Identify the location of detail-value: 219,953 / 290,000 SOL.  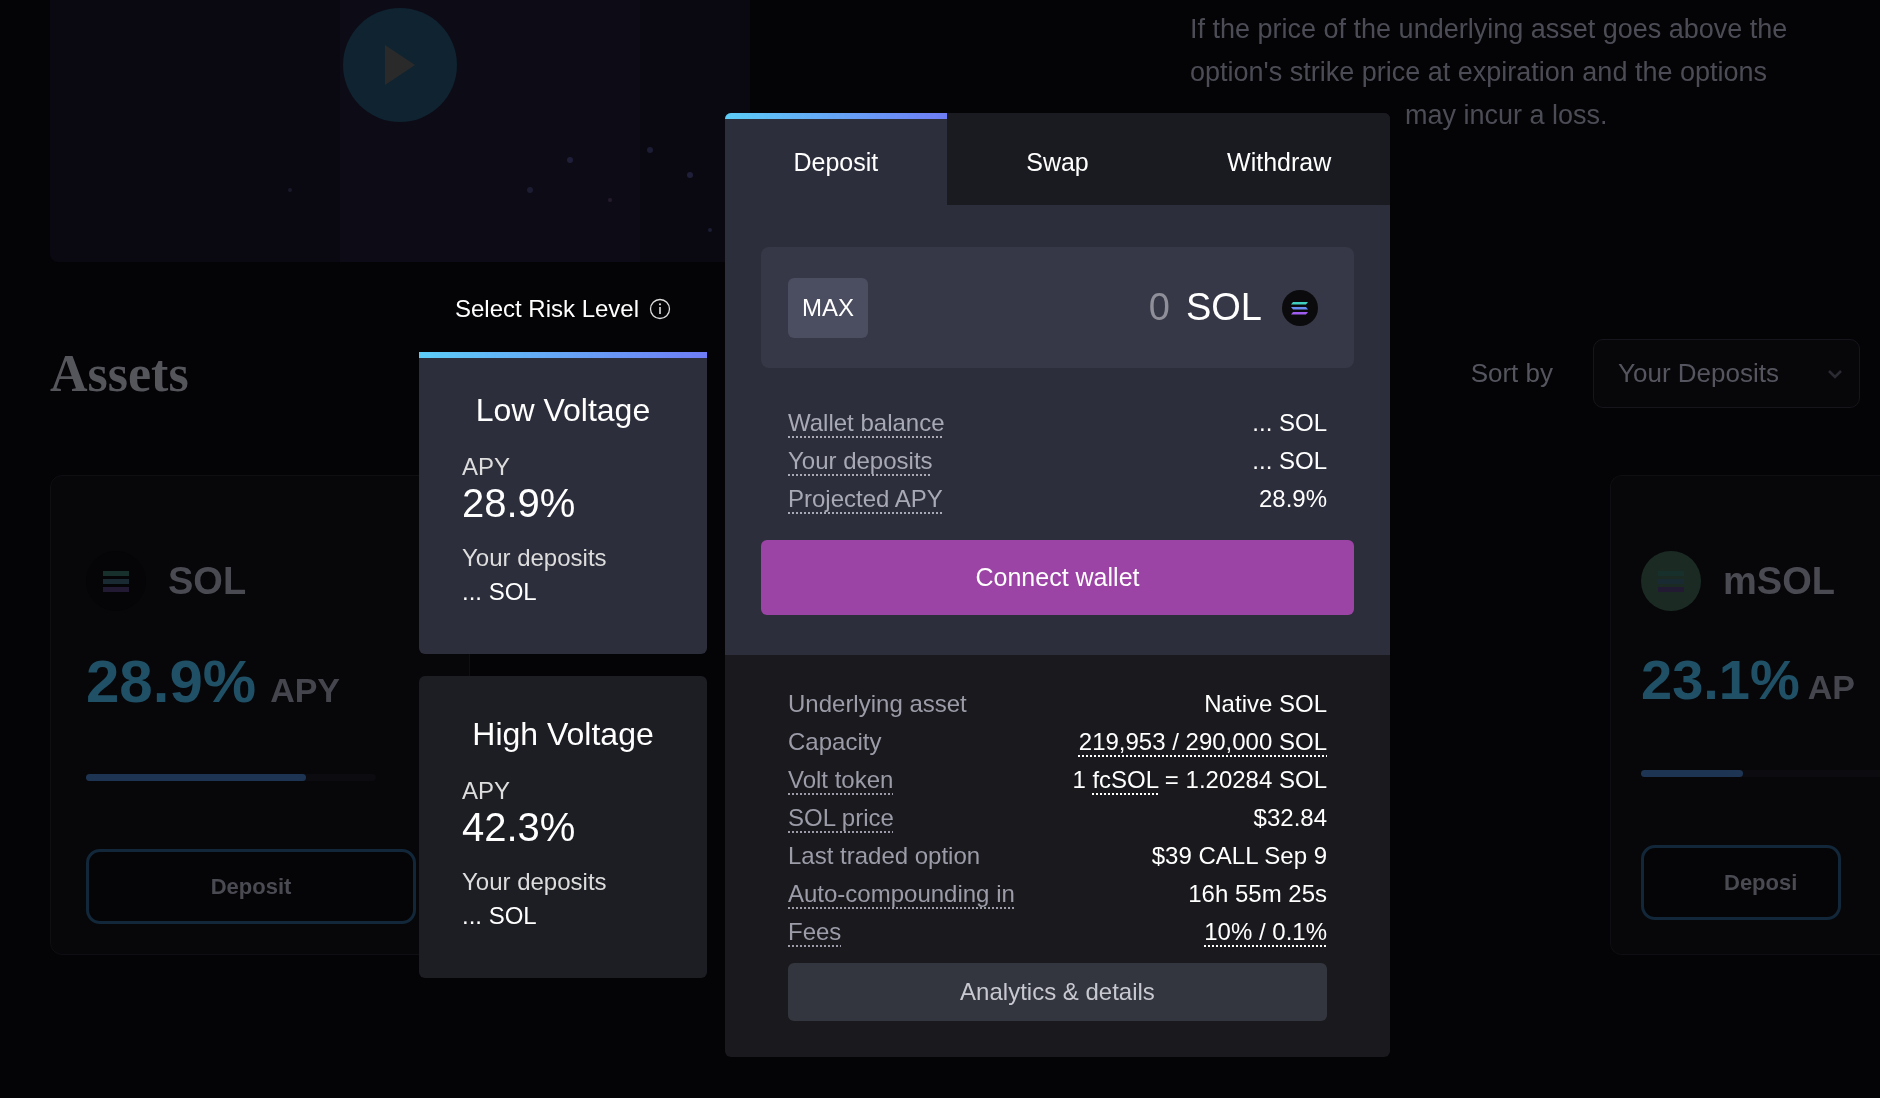
(1202, 742).